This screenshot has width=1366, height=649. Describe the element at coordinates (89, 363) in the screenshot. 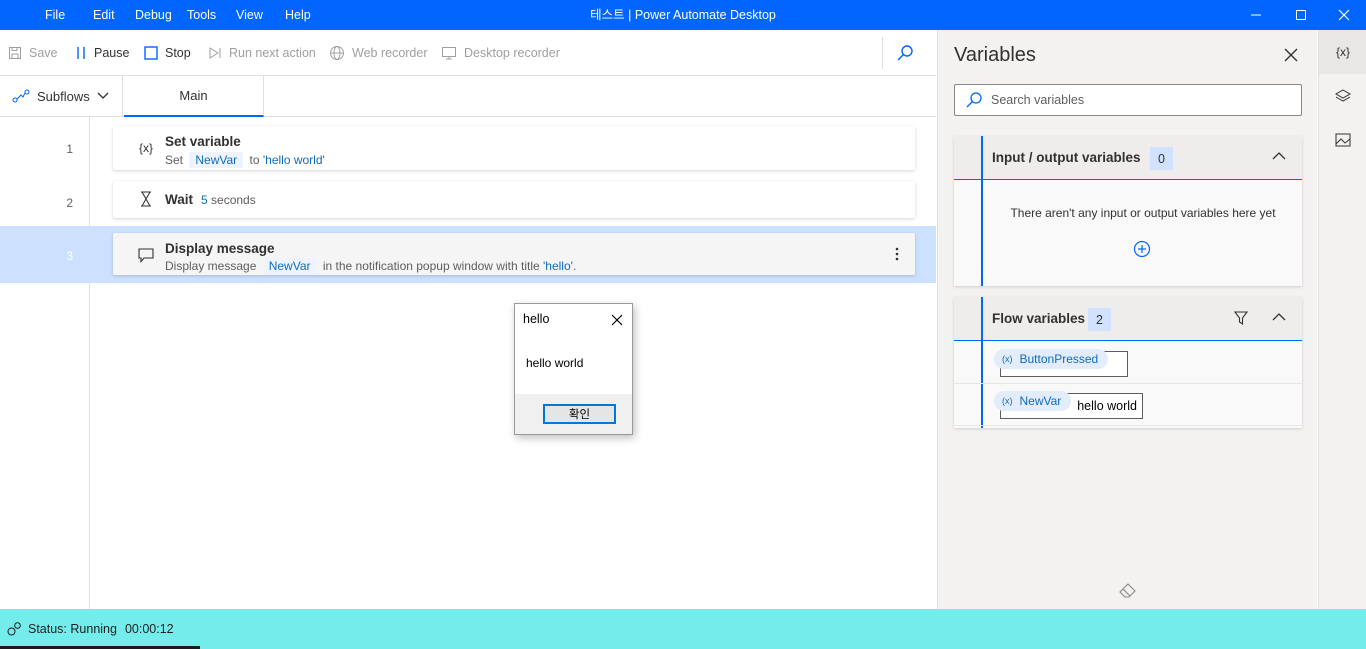

I see `line-gutter-divider` at that location.